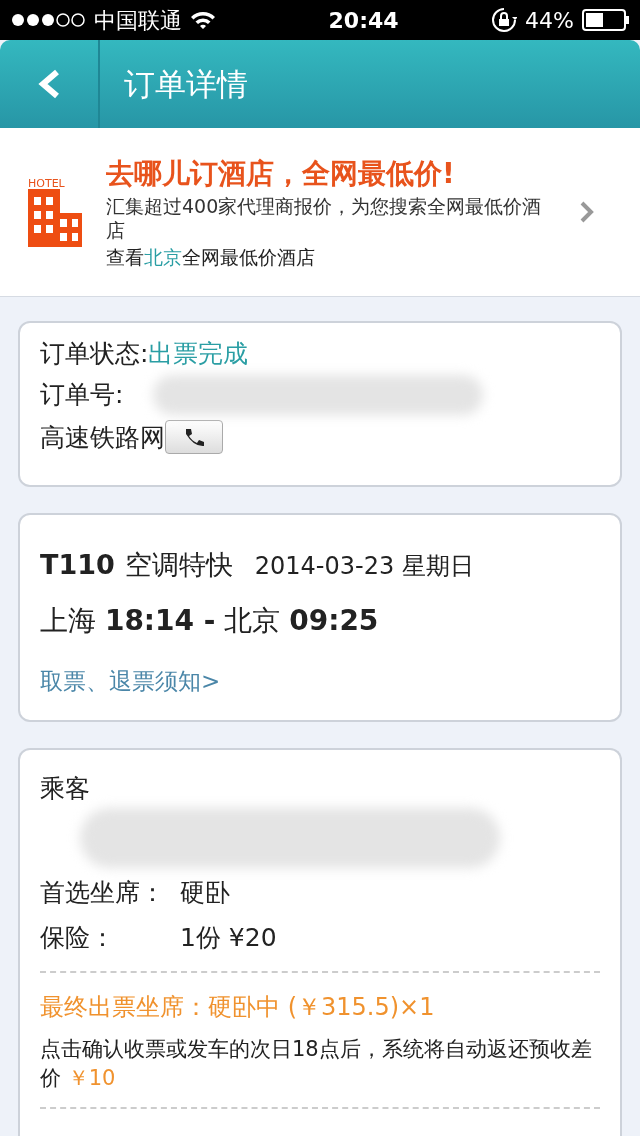 This screenshot has height=1136, width=640. What do you see at coordinates (316, 1063) in the screenshot?
I see `refund-note: 点击确认收票或发车的次日18点后，系统将自动返还预收差价 ￥10` at bounding box center [316, 1063].